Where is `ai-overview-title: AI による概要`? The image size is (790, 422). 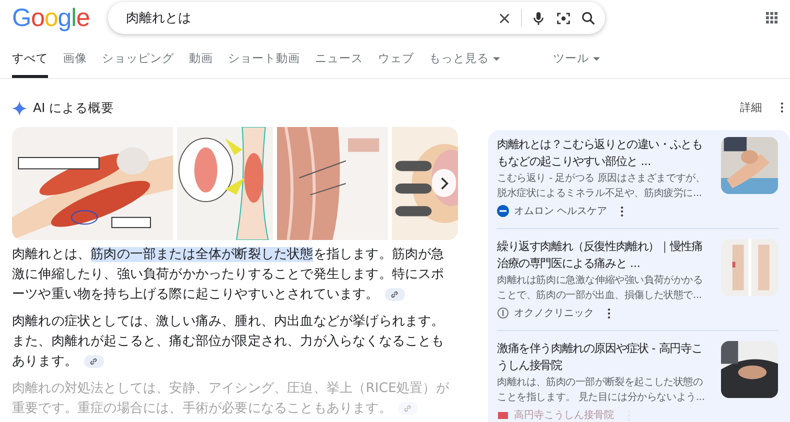 ai-overview-title: AI による概要 is located at coordinates (73, 108).